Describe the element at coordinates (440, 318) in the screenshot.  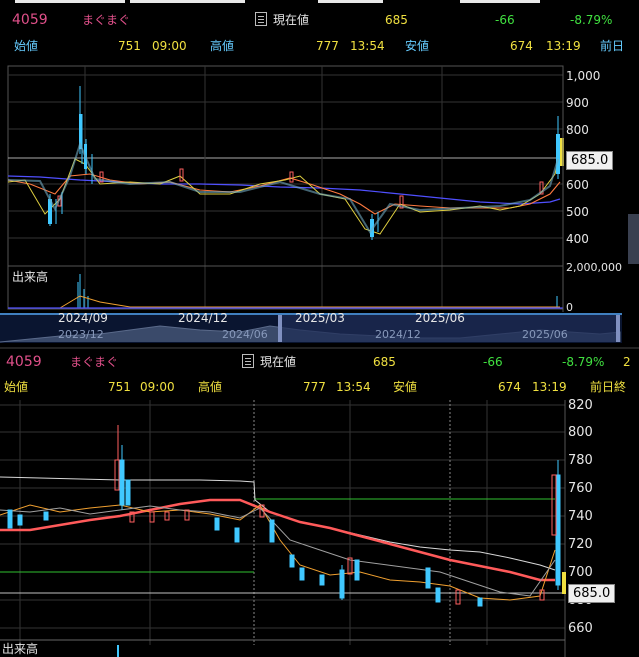
I see `top-xaxis-4: 2025/06` at that location.